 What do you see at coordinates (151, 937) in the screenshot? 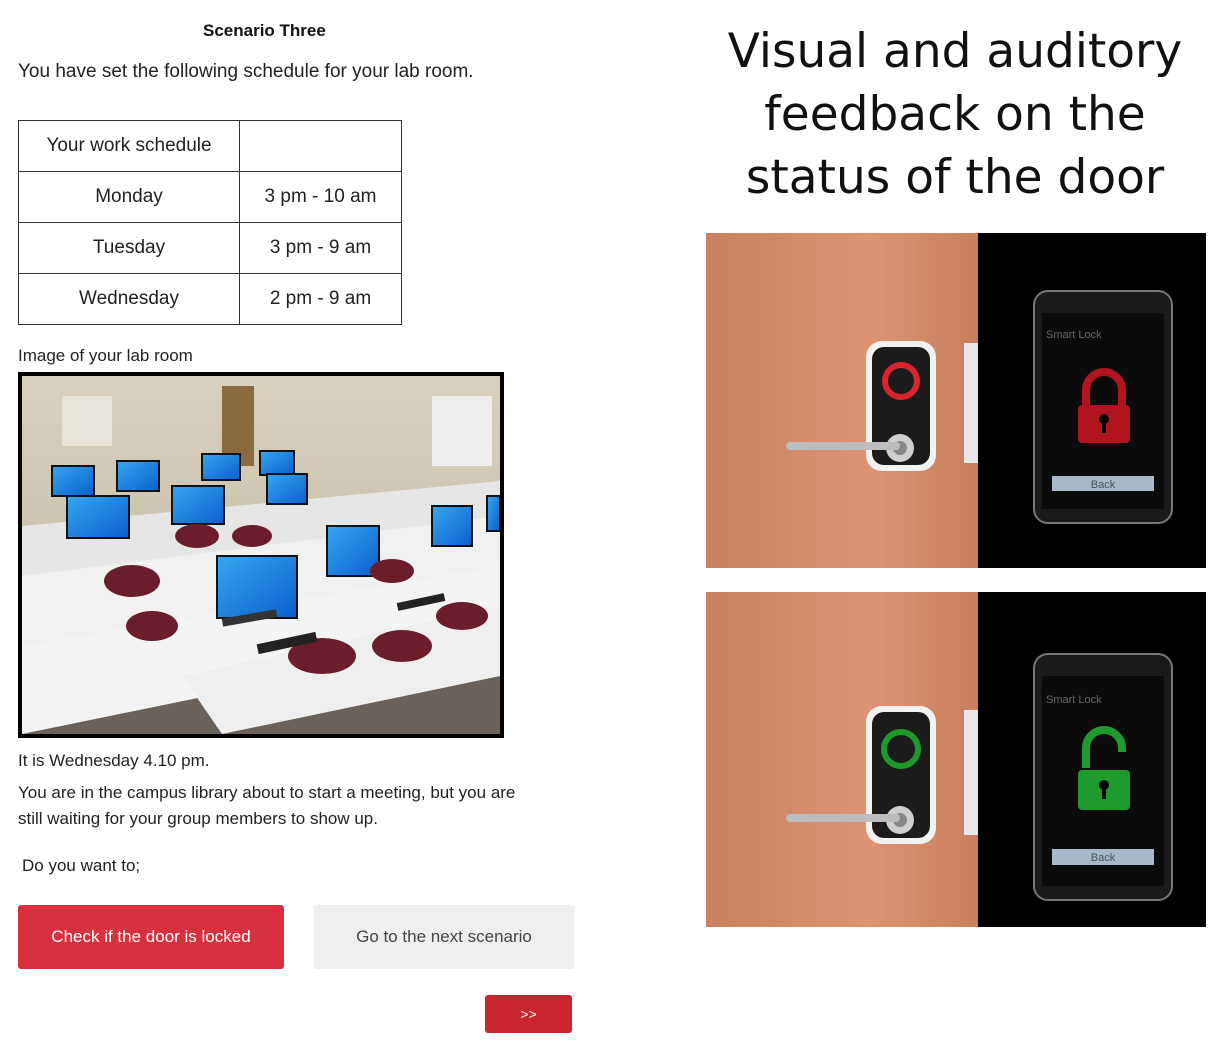
I see `check-door-button: Check if the door is locked` at bounding box center [151, 937].